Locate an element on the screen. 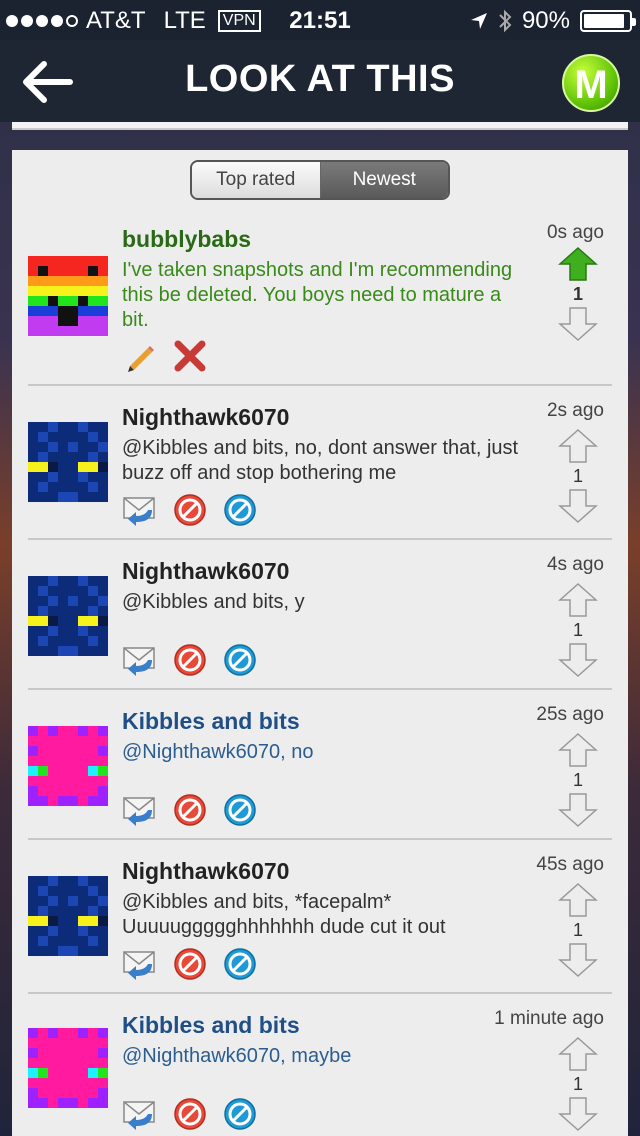 This screenshot has width=640, height=1136. navigation-bar: LOOK AT THIS M is located at coordinates (320, 81).